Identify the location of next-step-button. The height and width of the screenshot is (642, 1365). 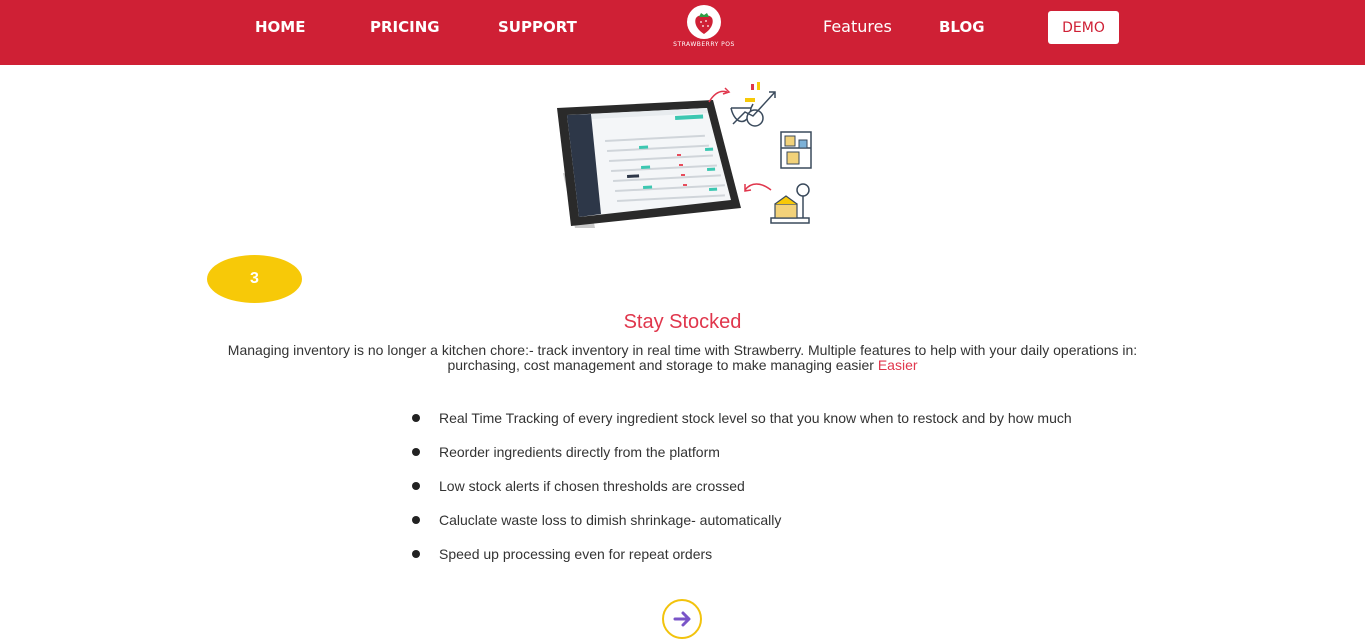
(682, 619).